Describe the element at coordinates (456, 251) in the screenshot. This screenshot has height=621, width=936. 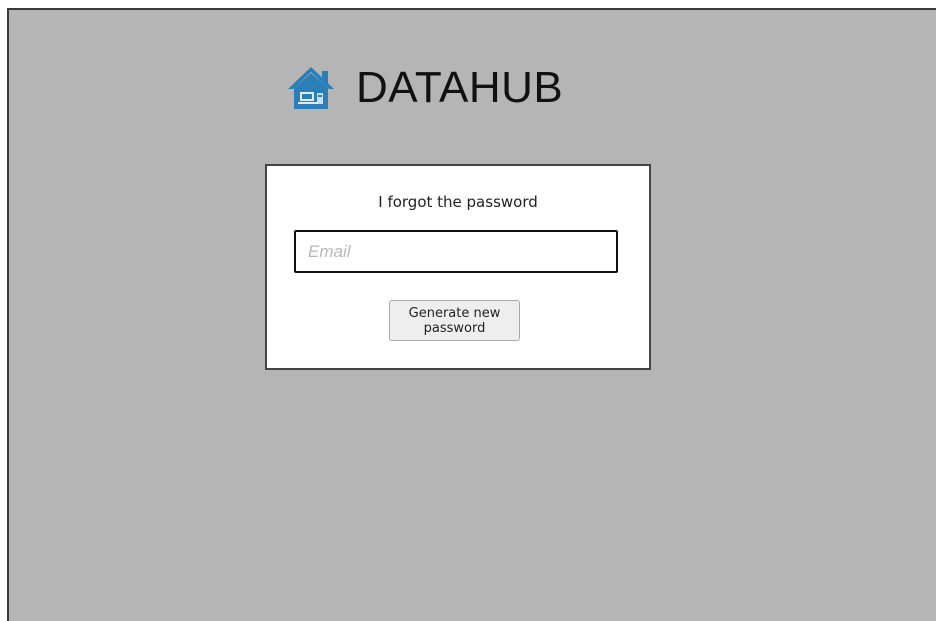
I see `email-field` at that location.